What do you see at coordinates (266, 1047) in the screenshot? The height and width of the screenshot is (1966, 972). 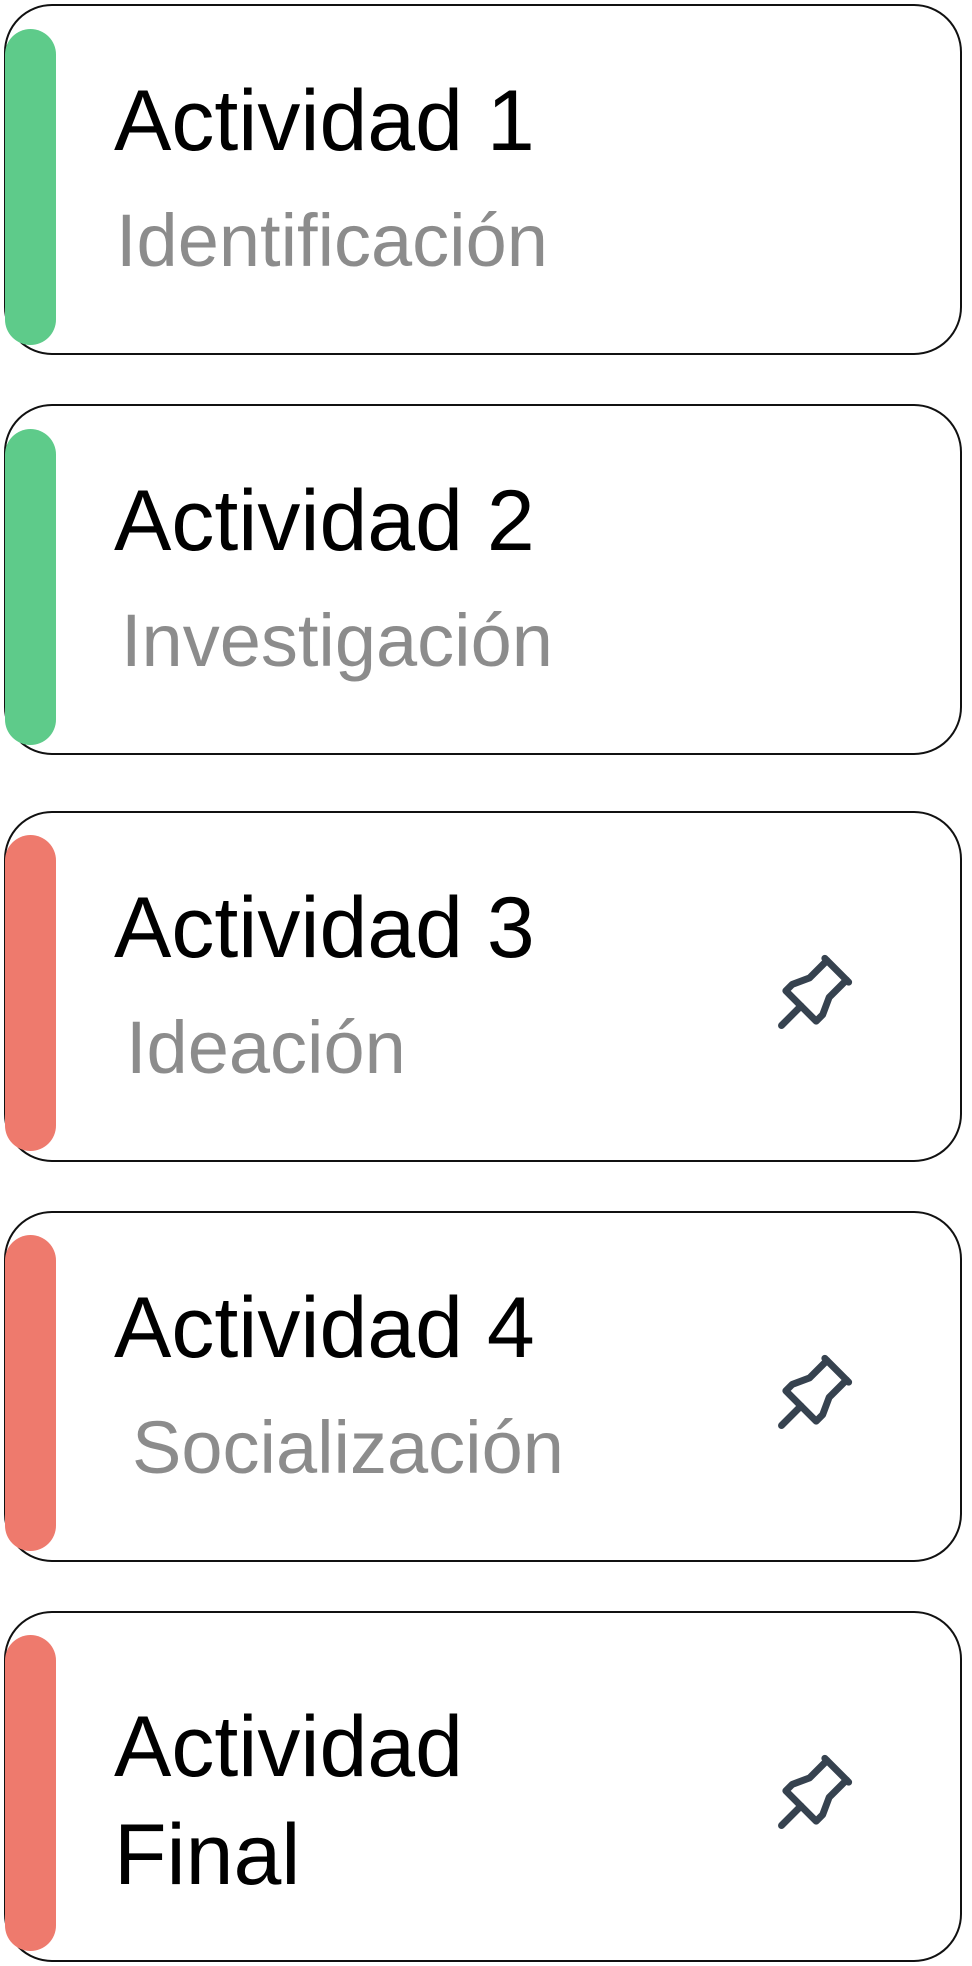 I see `activity-subtitle: Ideación` at bounding box center [266, 1047].